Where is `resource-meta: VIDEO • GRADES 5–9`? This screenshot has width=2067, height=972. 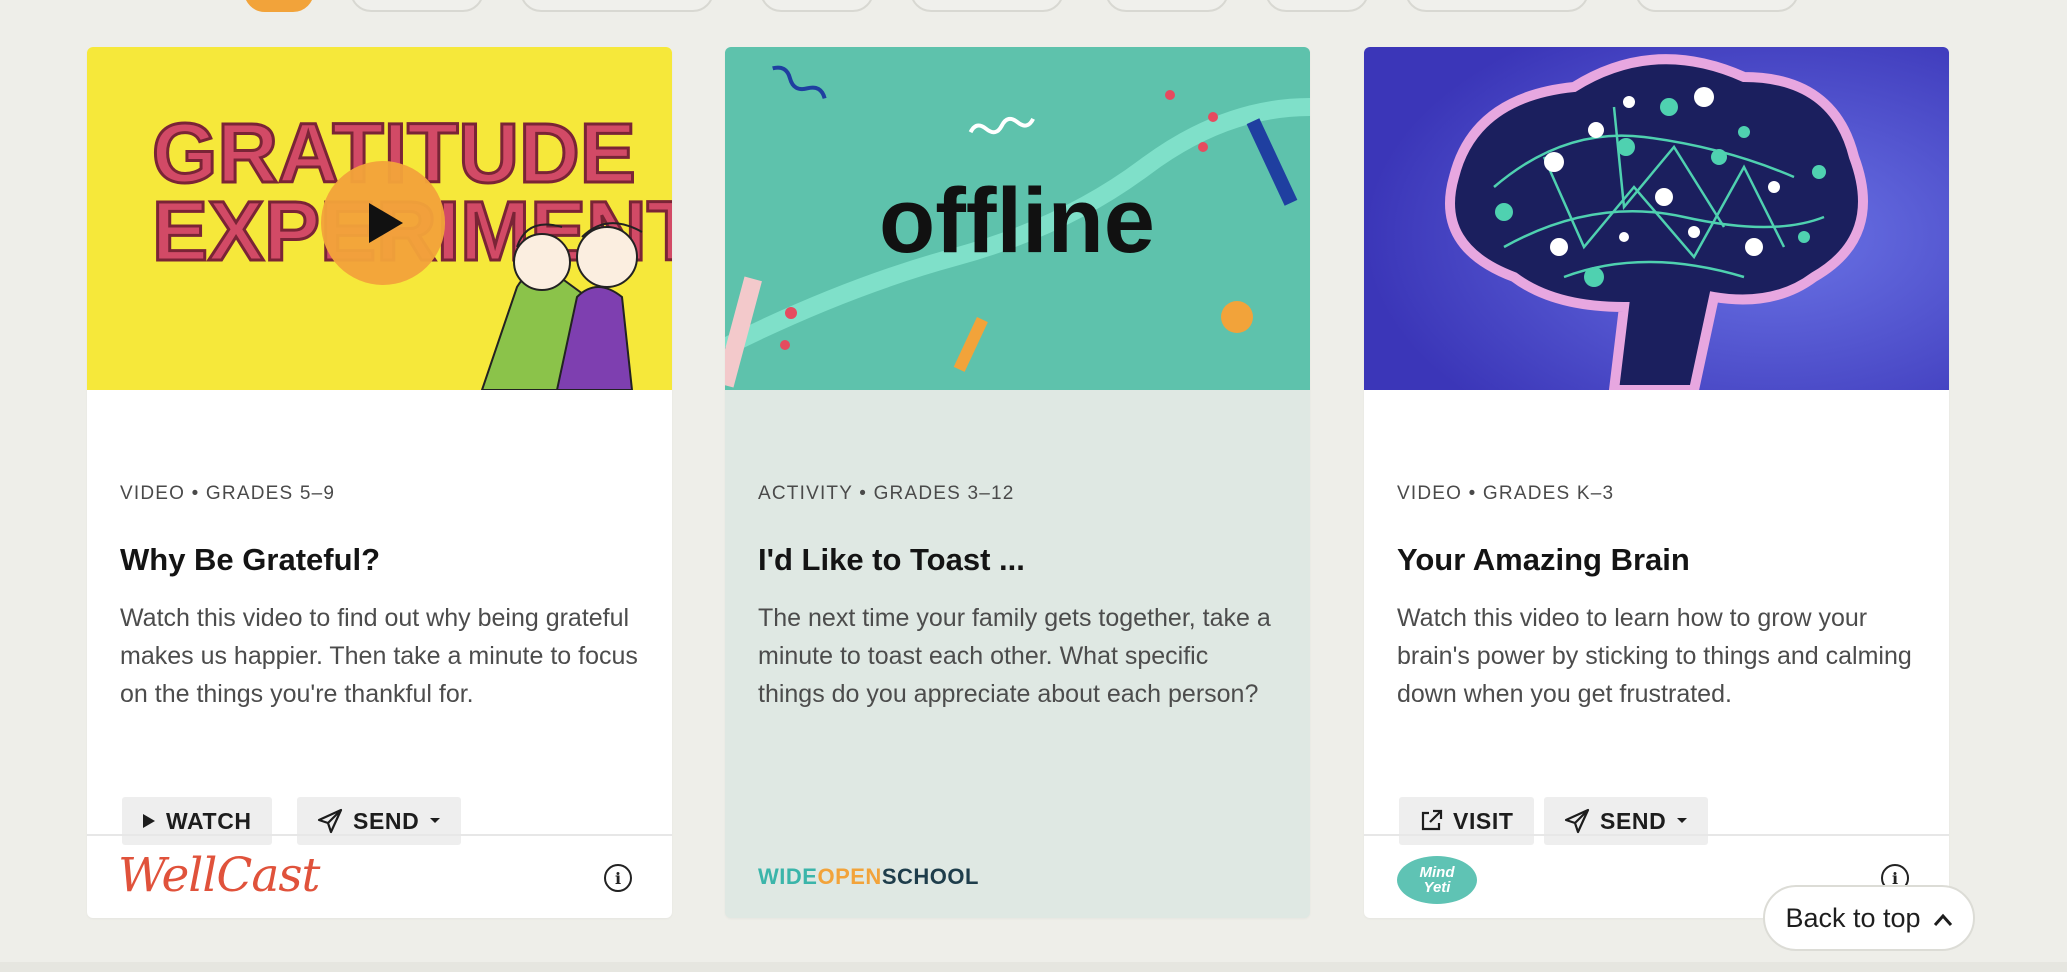
resource-meta: VIDEO • GRADES 5–9 is located at coordinates (228, 493).